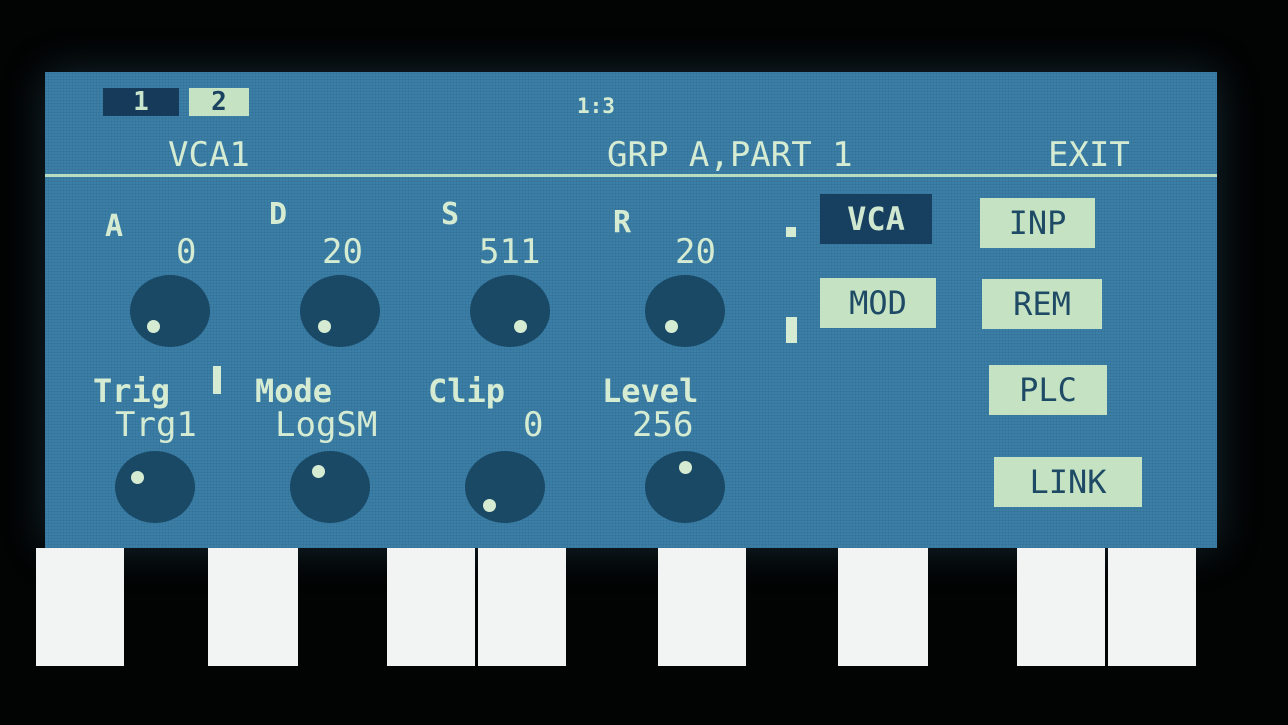 This screenshot has width=1288, height=725. Describe the element at coordinates (596, 106) in the screenshot. I see `page-indicator: 1:3` at that location.